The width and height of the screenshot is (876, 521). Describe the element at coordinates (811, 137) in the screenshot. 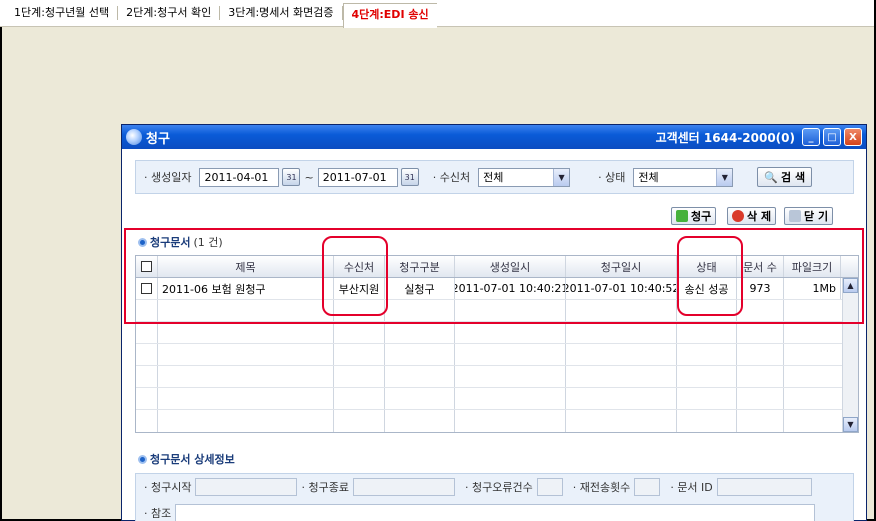

I see `minimize-button: _` at that location.